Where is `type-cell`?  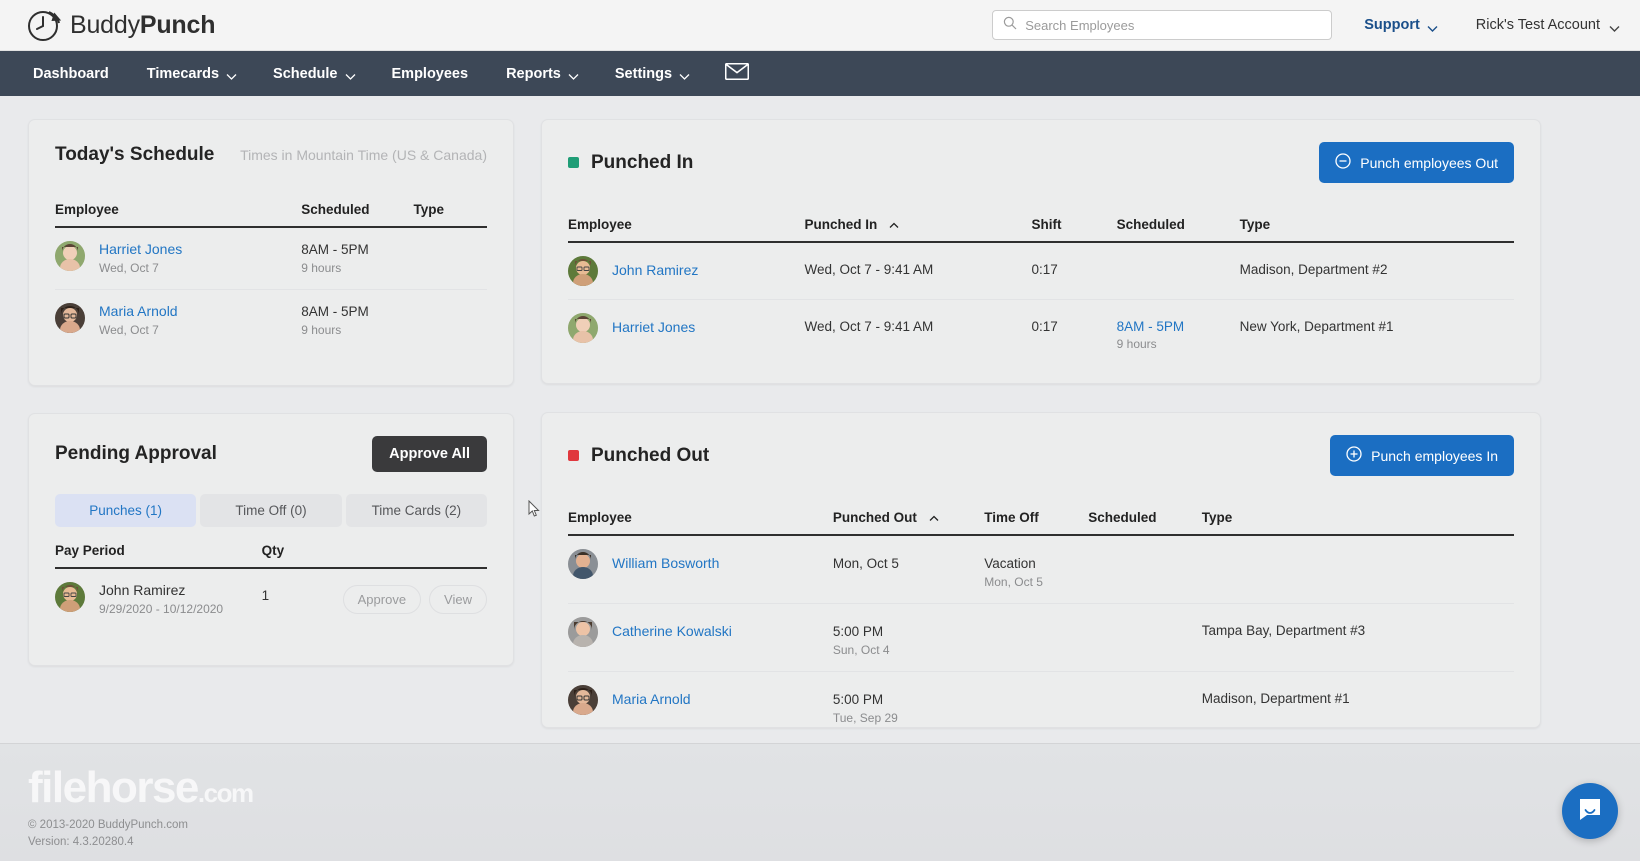
type-cell is located at coordinates (450, 258).